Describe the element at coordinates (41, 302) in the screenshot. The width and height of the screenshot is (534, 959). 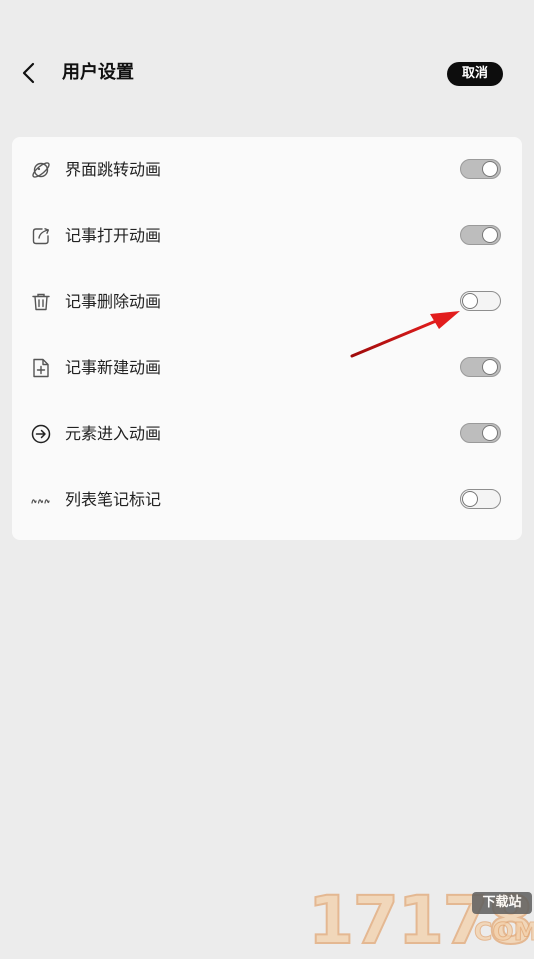
I see `trash-icon` at that location.